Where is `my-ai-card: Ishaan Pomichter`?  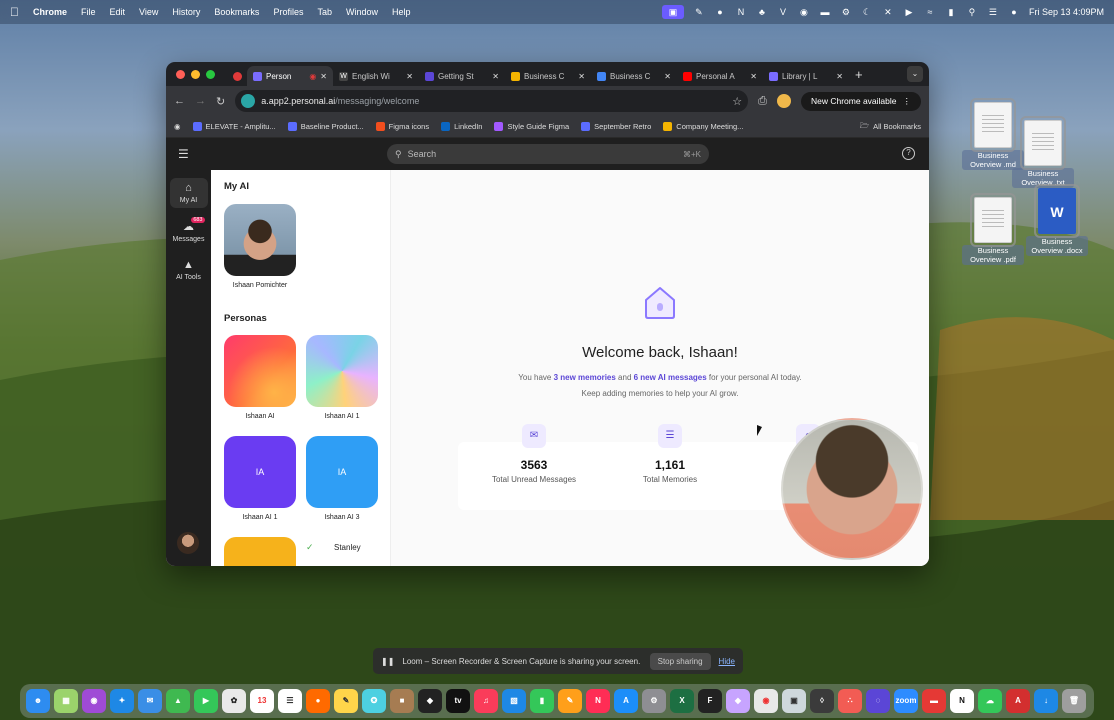
my-ai-card: Ishaan Pomichter is located at coordinates (260, 246).